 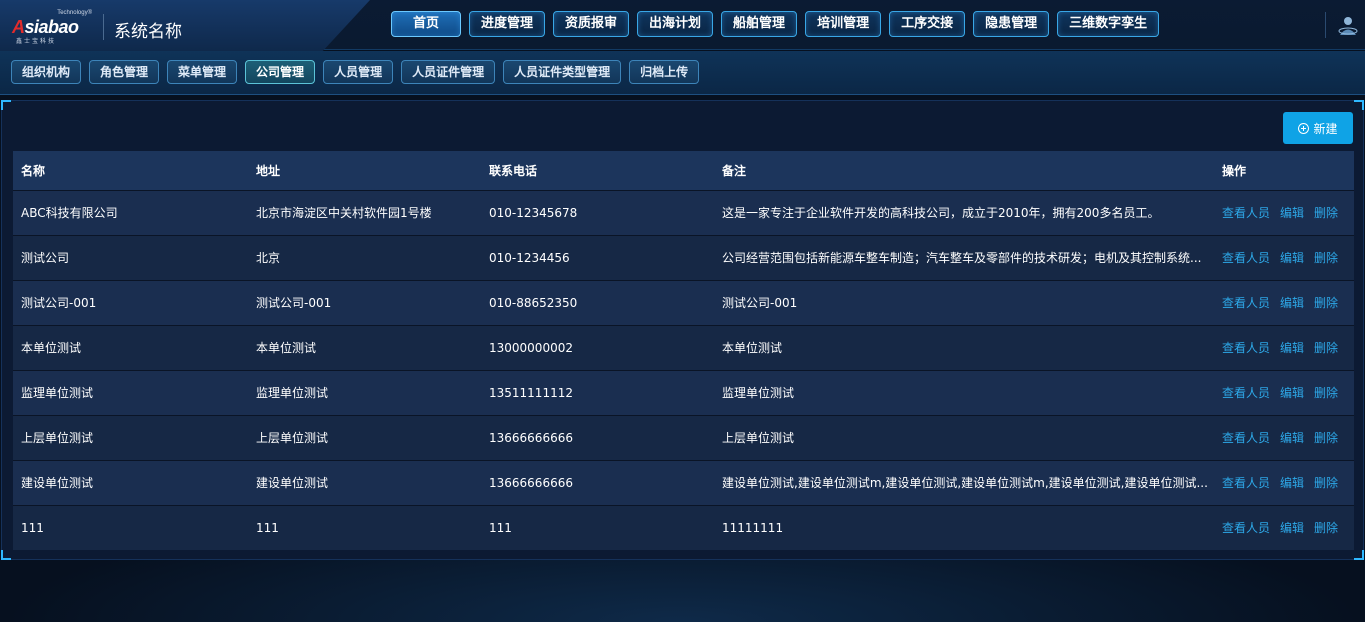 What do you see at coordinates (130, 482) in the screenshot?
I see `cell-name: 建设单位测试` at bounding box center [130, 482].